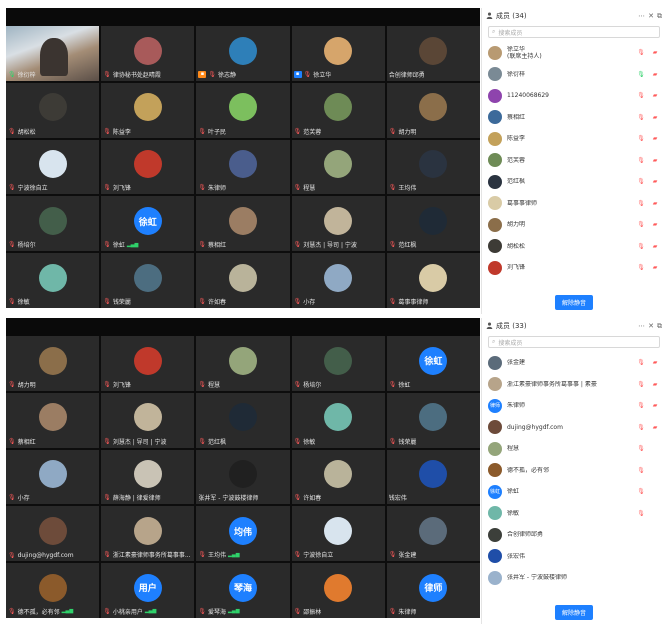  Describe the element at coordinates (574, 204) in the screenshot. I see `member-row: 葛事事律师 🎙 ▰` at that location.